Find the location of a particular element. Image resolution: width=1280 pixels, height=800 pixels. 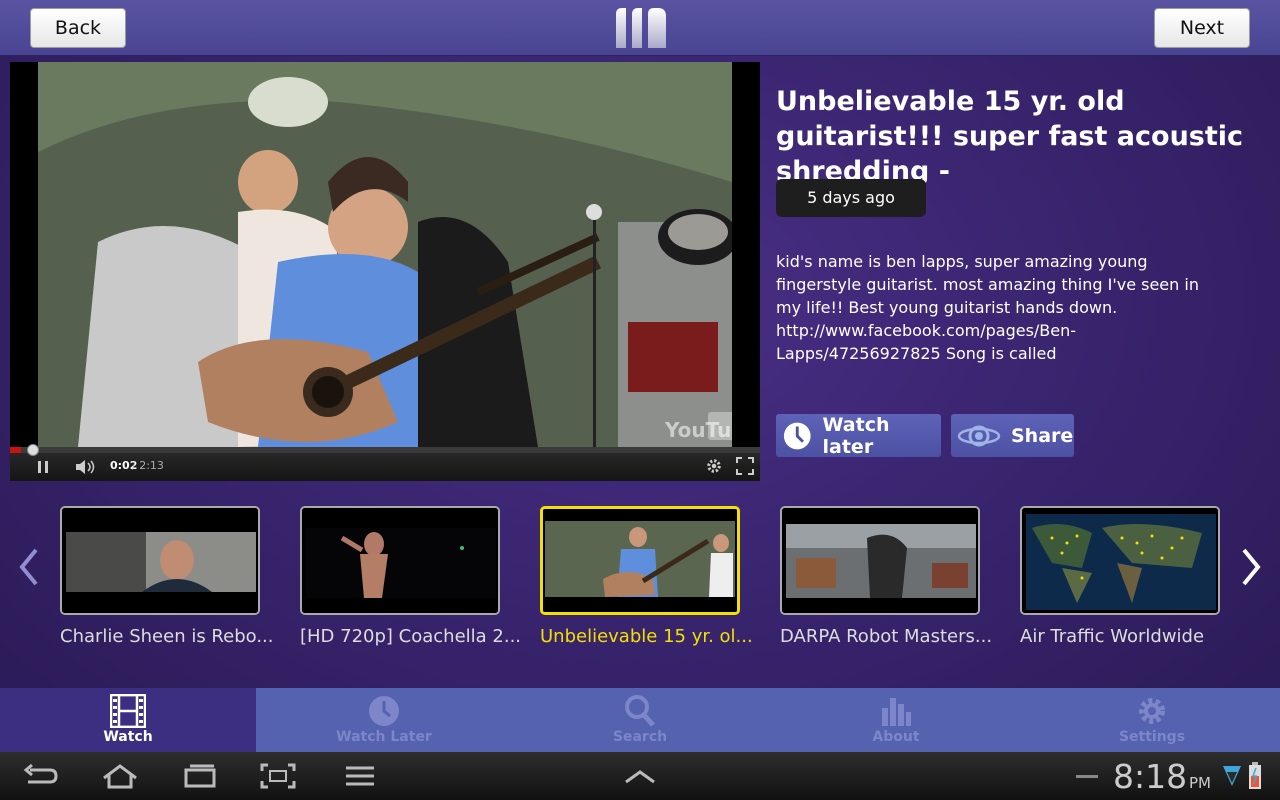

share-label: Share is located at coordinates (1042, 435).